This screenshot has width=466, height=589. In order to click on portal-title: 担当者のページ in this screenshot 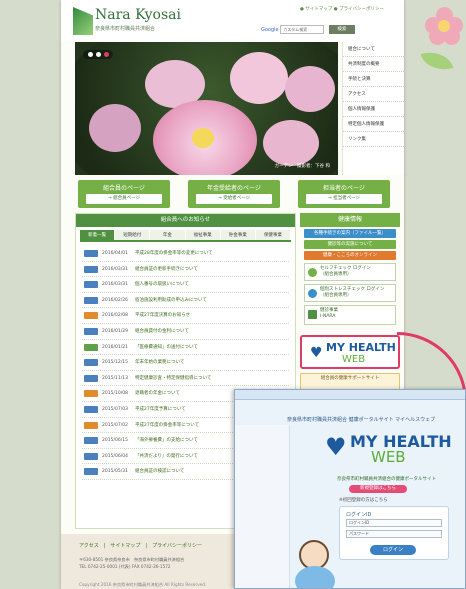, I will do `click(344, 188)`.